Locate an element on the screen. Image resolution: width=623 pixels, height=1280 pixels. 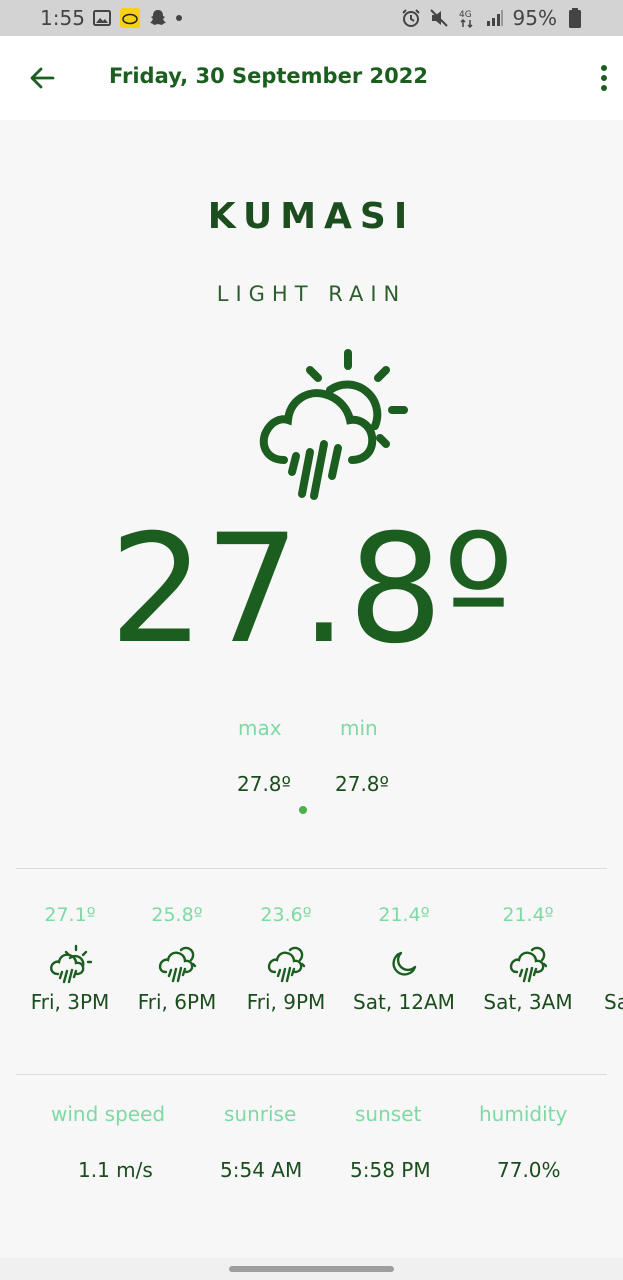
max-value: 27.8º is located at coordinates (264, 784).